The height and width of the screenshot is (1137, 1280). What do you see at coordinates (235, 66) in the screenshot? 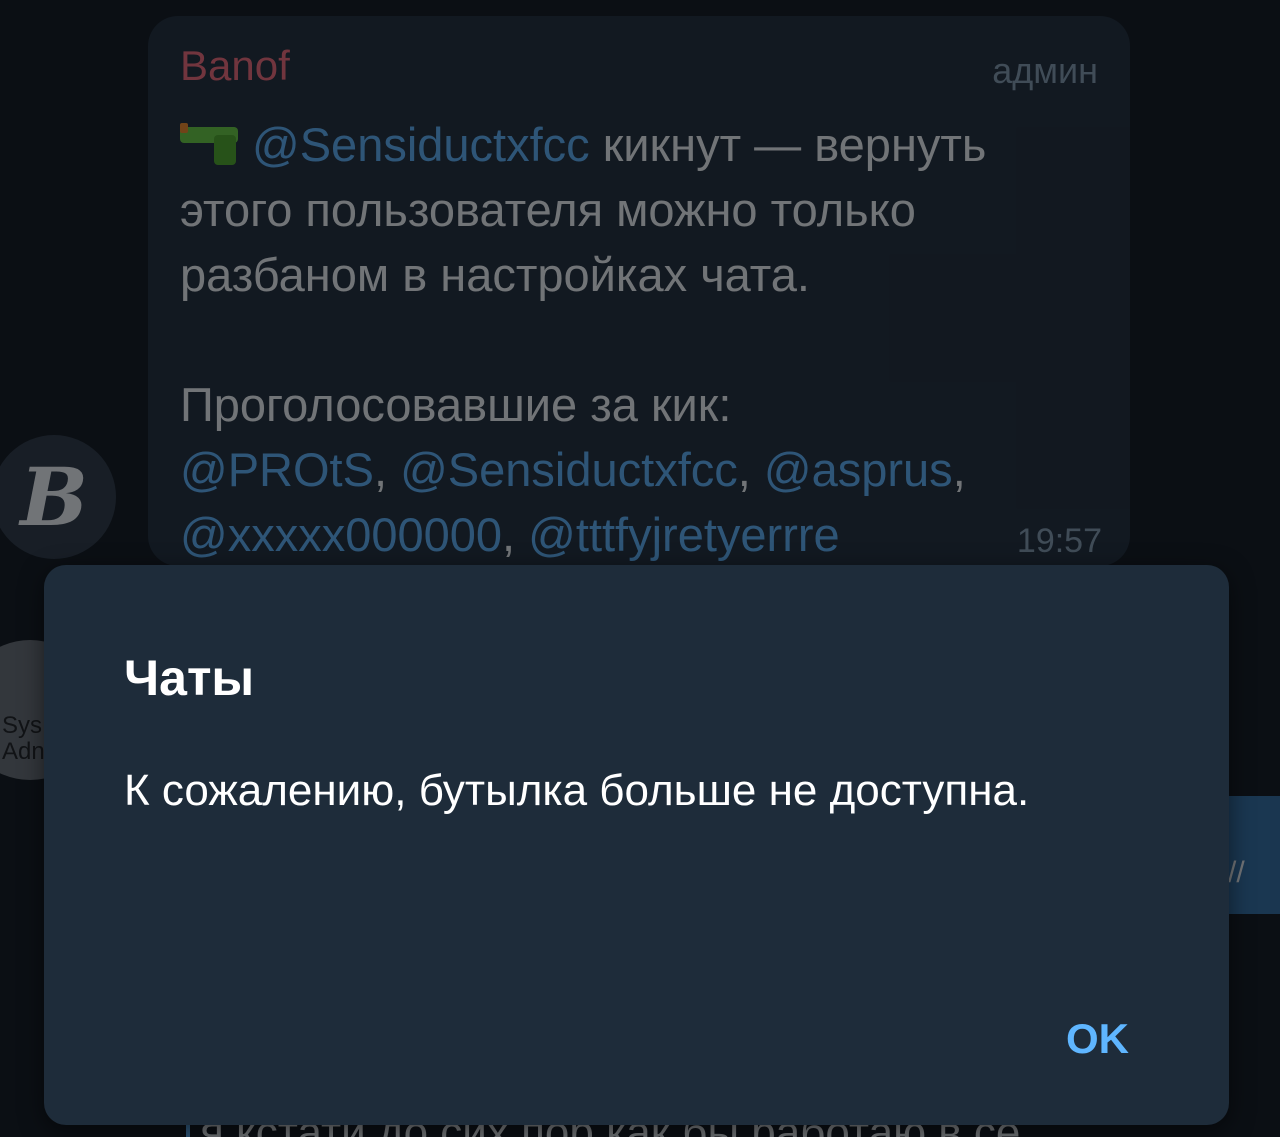
I see `message-sender: Banof` at bounding box center [235, 66].